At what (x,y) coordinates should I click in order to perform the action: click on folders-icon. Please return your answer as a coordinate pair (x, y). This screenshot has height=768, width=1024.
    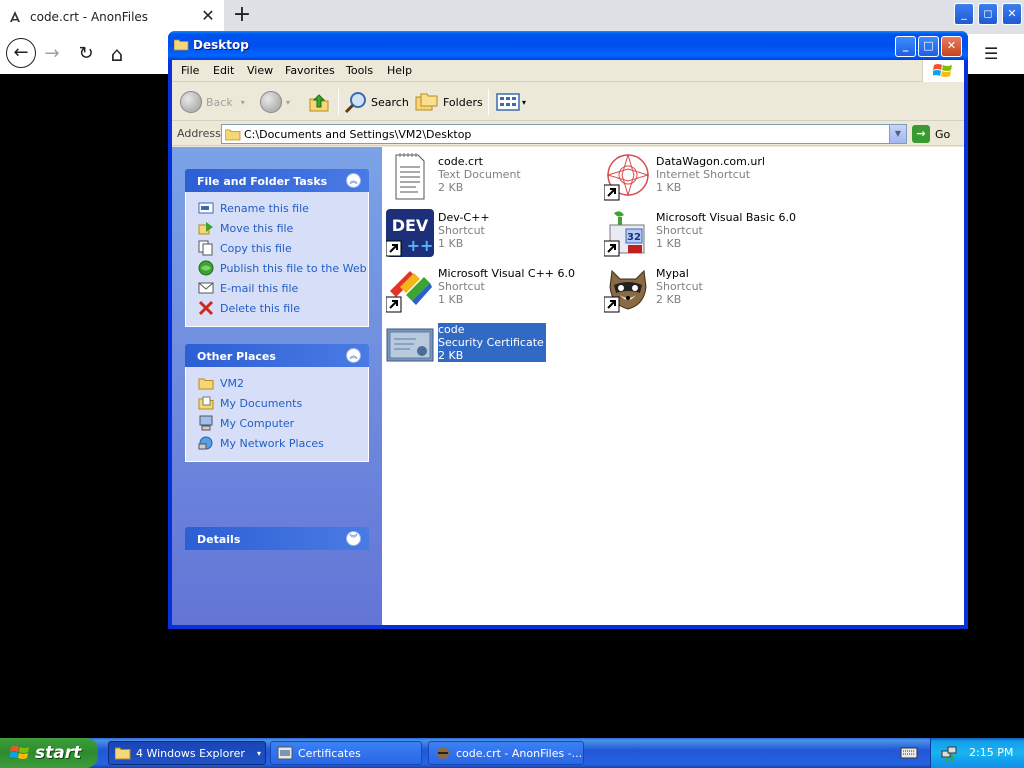
    Looking at the image, I should click on (426, 102).